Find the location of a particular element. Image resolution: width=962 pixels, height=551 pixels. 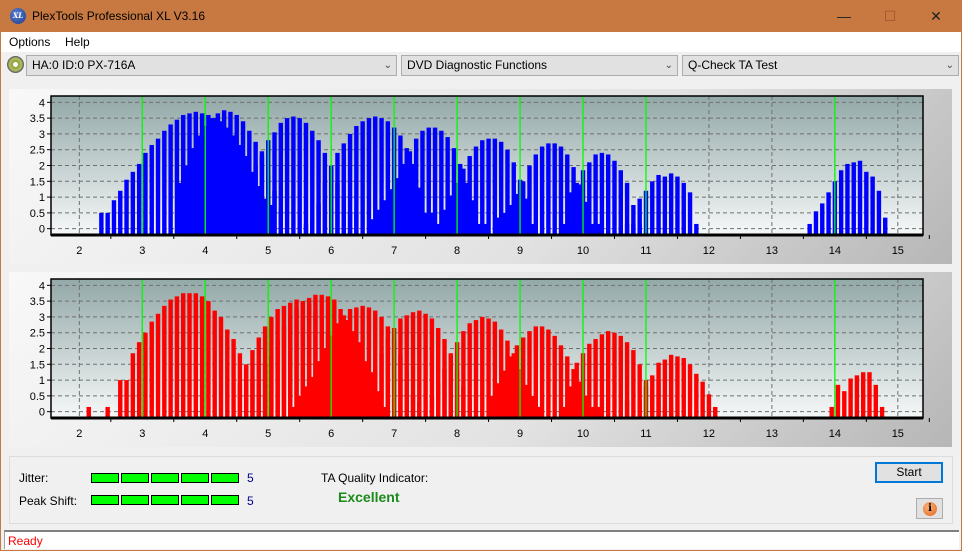

x-tick-label: 6 is located at coordinates (331, 434).